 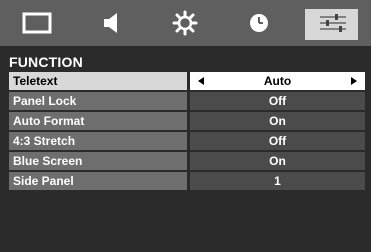 I want to click on menu-row-side-panel: Side Panel 1, so click(x=187, y=181).